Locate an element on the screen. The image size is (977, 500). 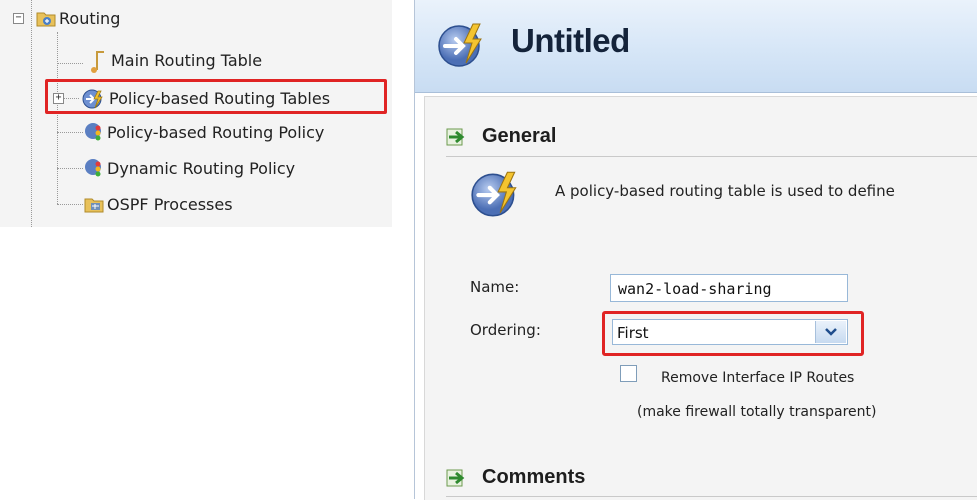
tree-item-label: Policy-based Routing Policy is located at coordinates (216, 132).